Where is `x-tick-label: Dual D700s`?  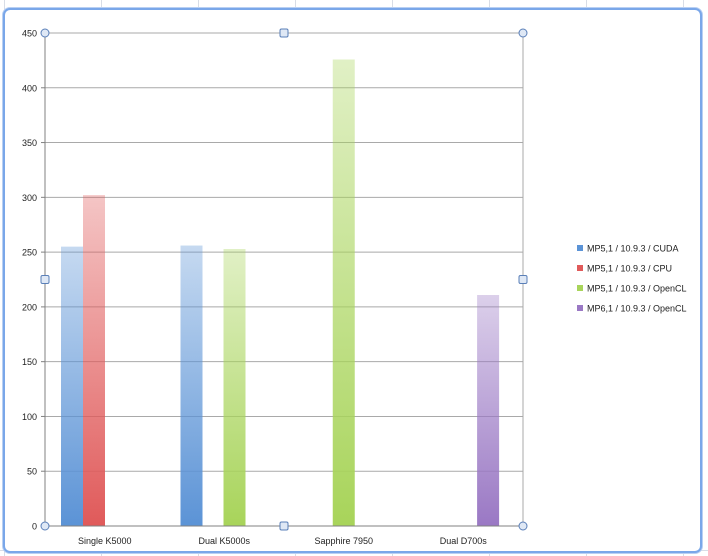
x-tick-label: Dual D700s is located at coordinates (464, 541).